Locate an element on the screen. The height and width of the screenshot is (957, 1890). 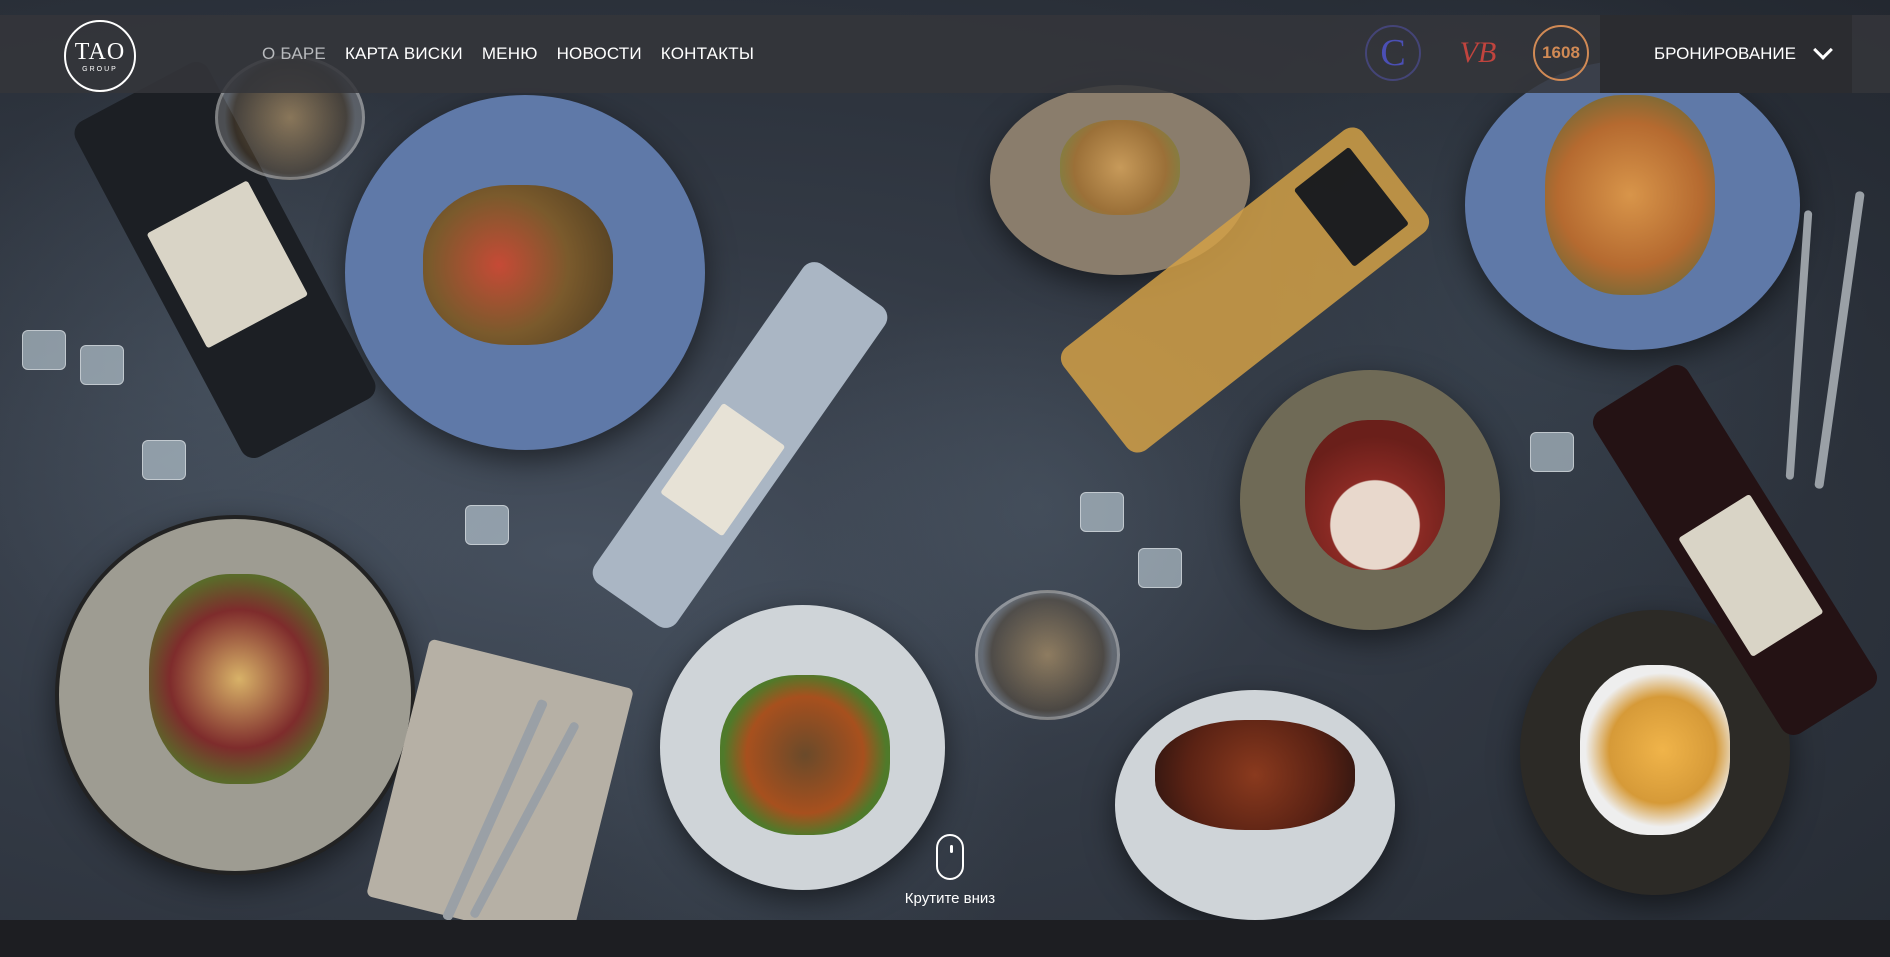
nav-item-menu: МЕНЮ is located at coordinates (510, 54).